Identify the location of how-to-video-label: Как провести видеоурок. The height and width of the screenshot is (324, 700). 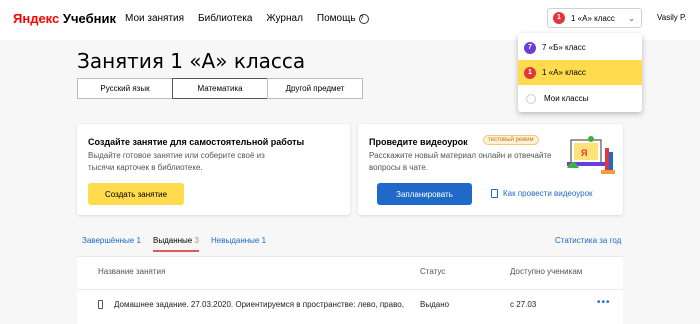
(548, 193).